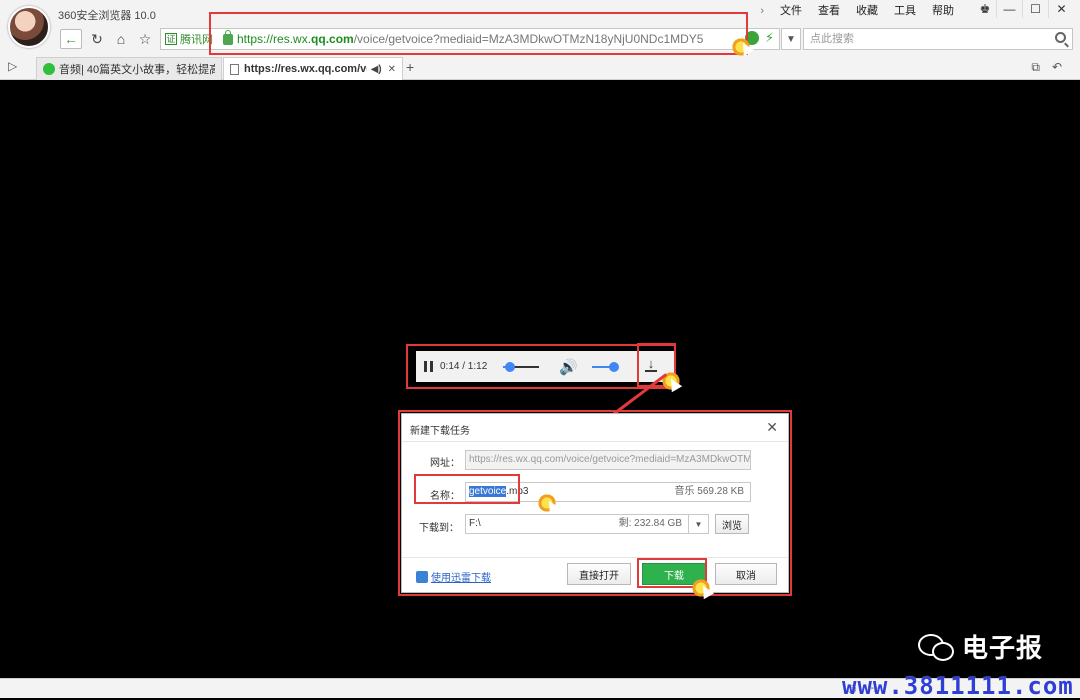 This screenshot has width=1080, height=700. Describe the element at coordinates (429, 366) in the screenshot. I see `pause-button` at that location.